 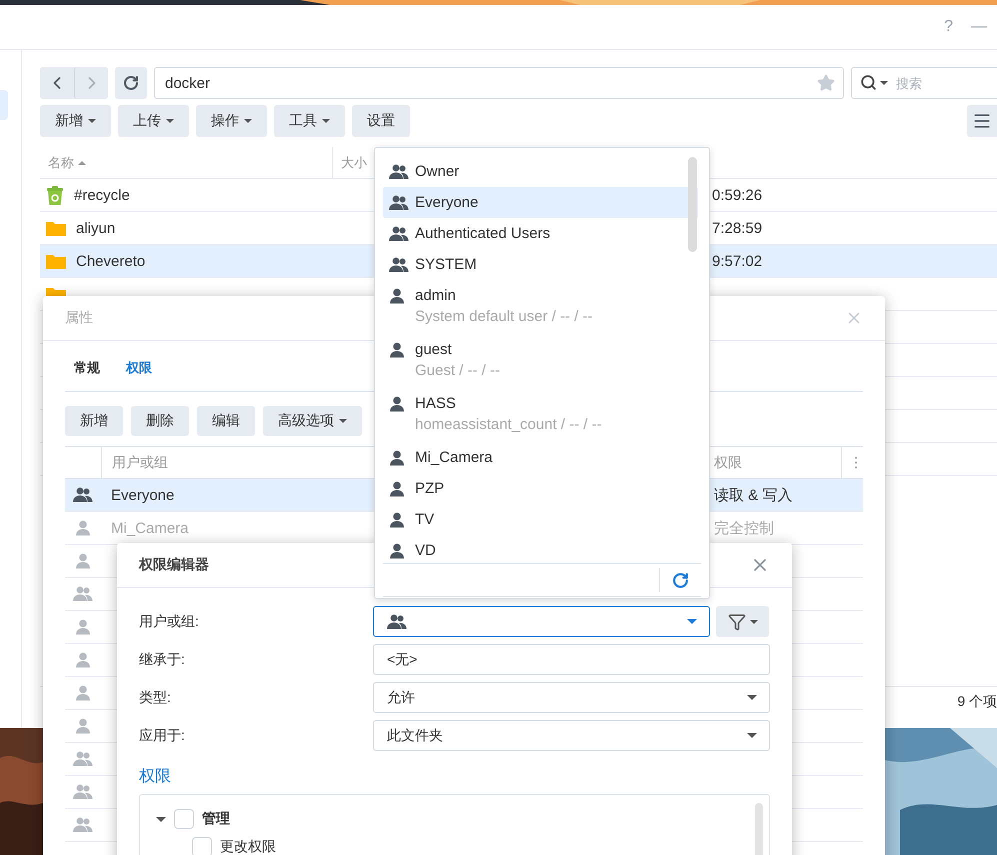 What do you see at coordinates (977, 702) in the screenshot?
I see `item-count: 9 个项` at bounding box center [977, 702].